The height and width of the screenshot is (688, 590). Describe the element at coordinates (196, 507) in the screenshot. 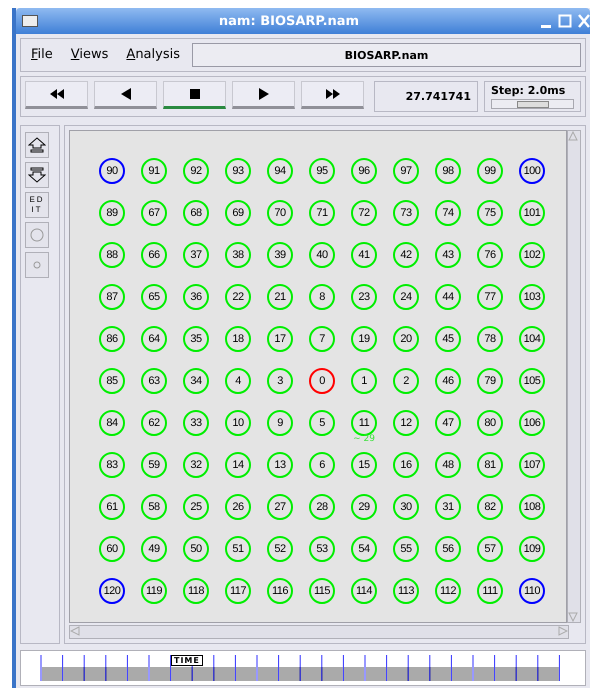

I see `network-node: 25` at that location.